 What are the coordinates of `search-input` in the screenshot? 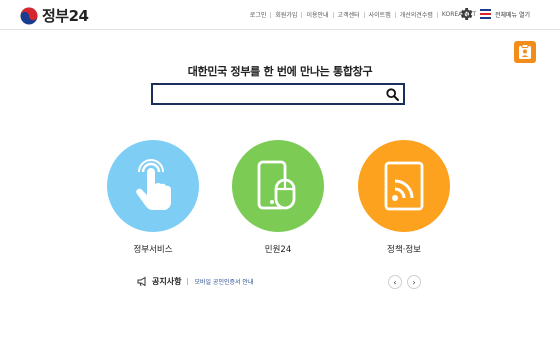 It's located at (263, 98).